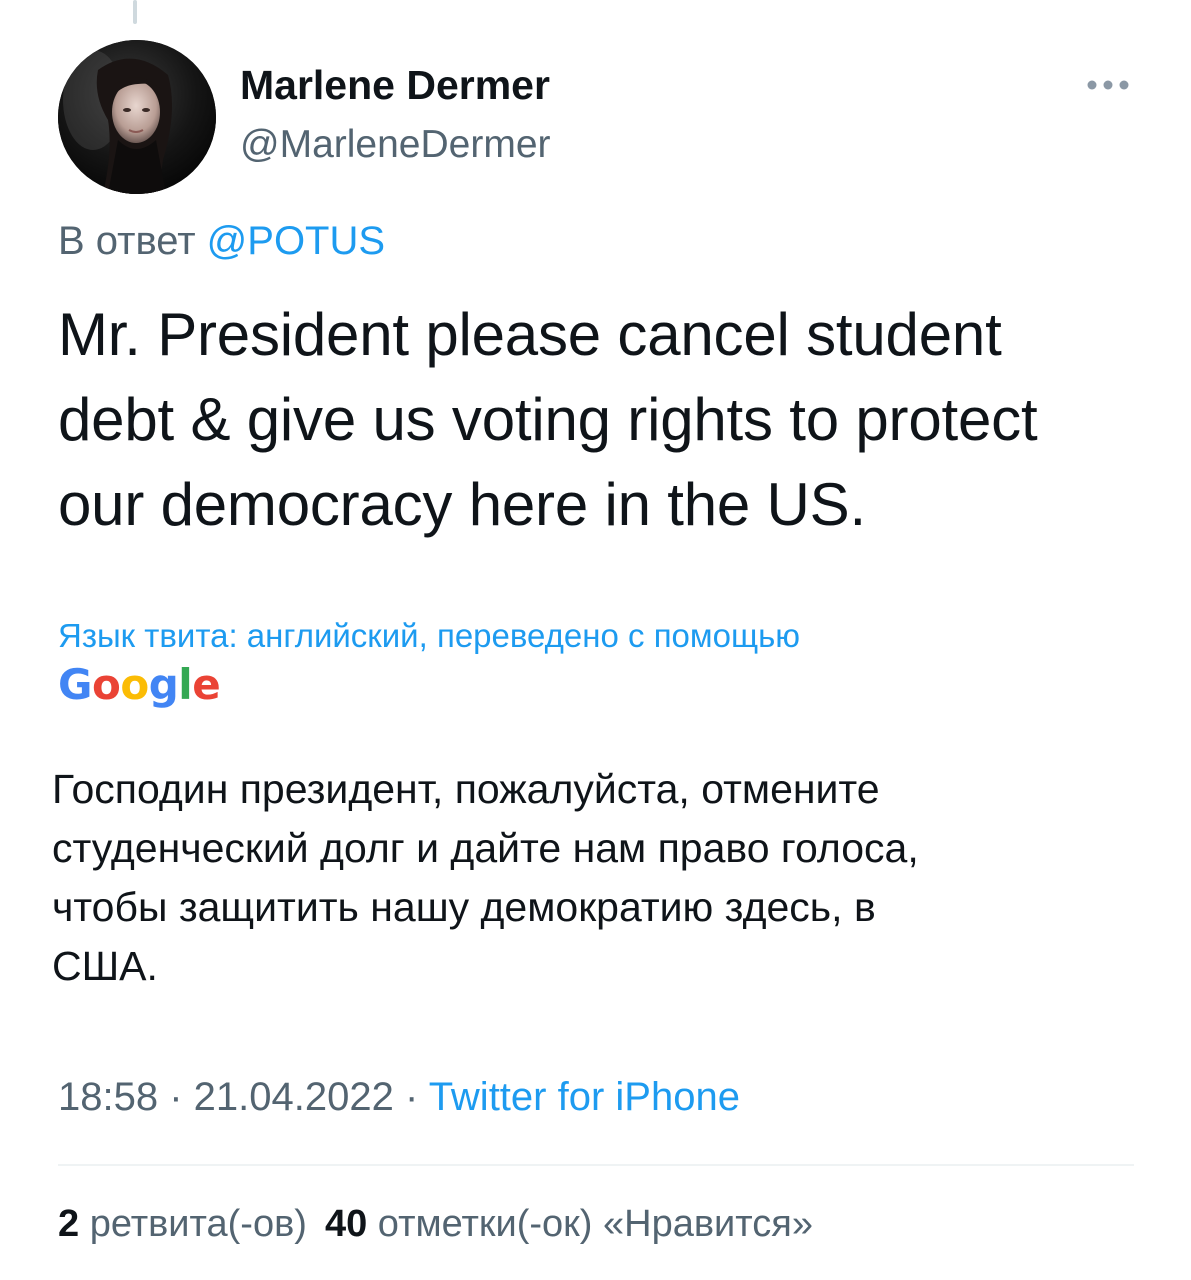 This screenshot has height=1280, width=1191. I want to click on likes-stat: 40 отметки(-ок) «Нравится», so click(569, 1224).